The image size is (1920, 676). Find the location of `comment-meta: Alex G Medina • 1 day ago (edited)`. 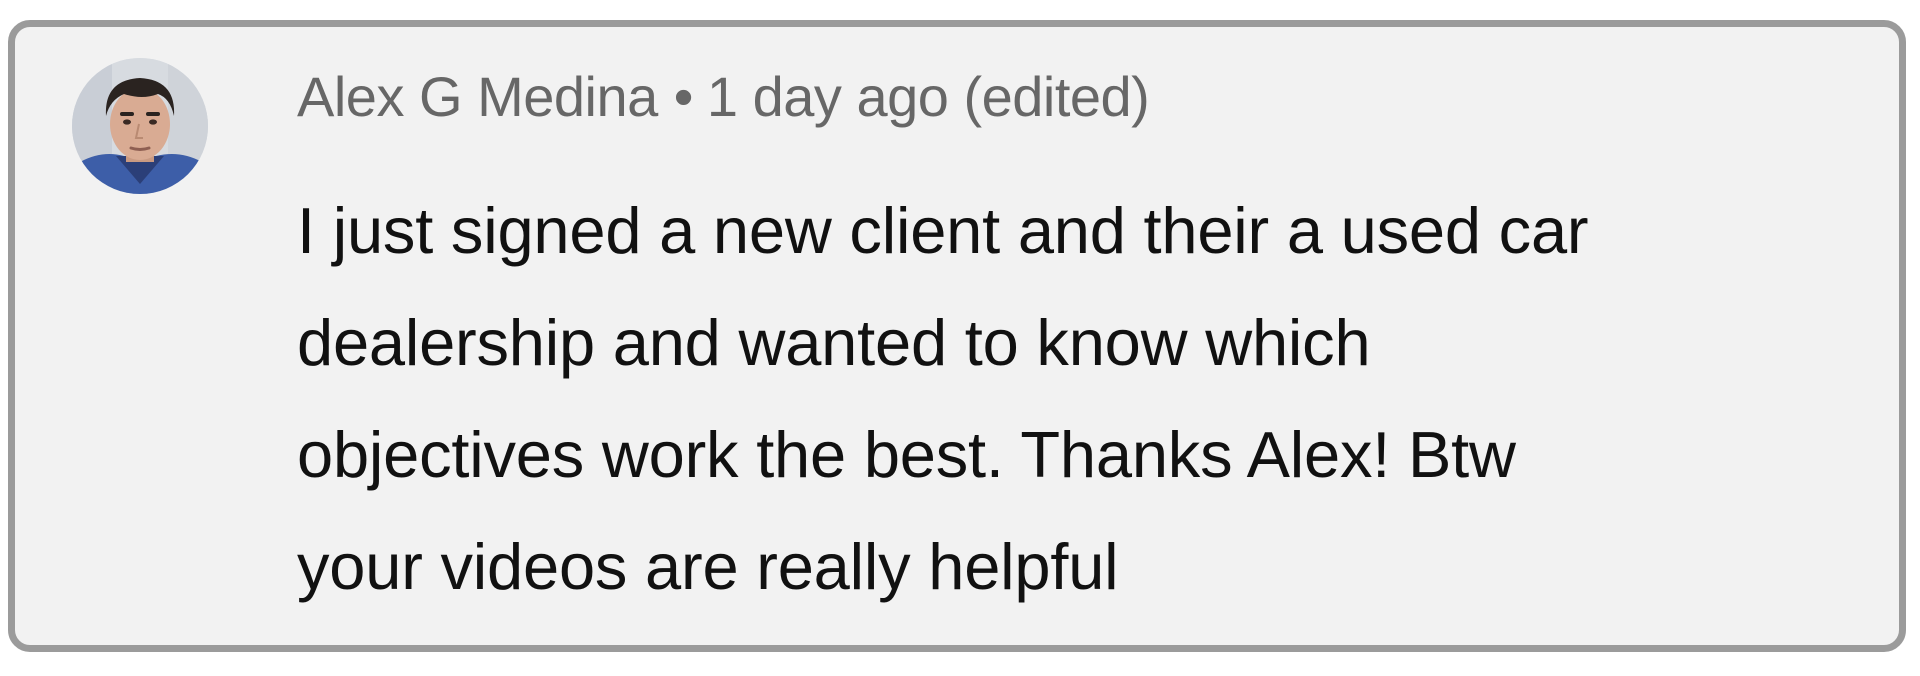

comment-meta: Alex G Medina • 1 day ago (edited) is located at coordinates (1092, 97).